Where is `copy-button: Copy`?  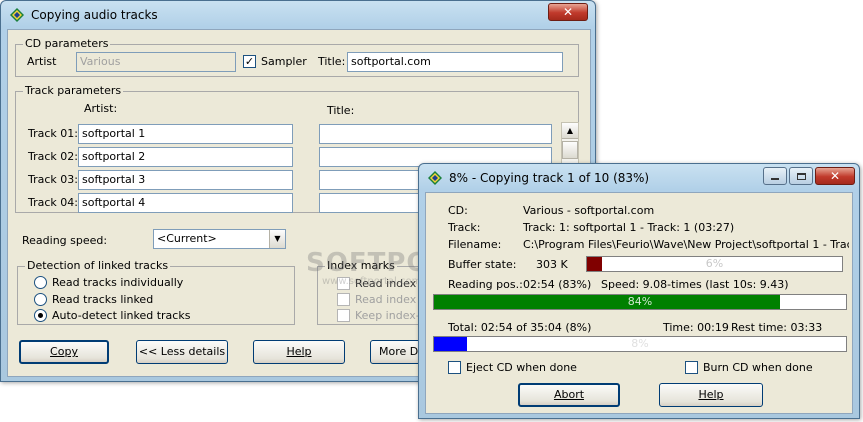
copy-button: Copy is located at coordinates (64, 352).